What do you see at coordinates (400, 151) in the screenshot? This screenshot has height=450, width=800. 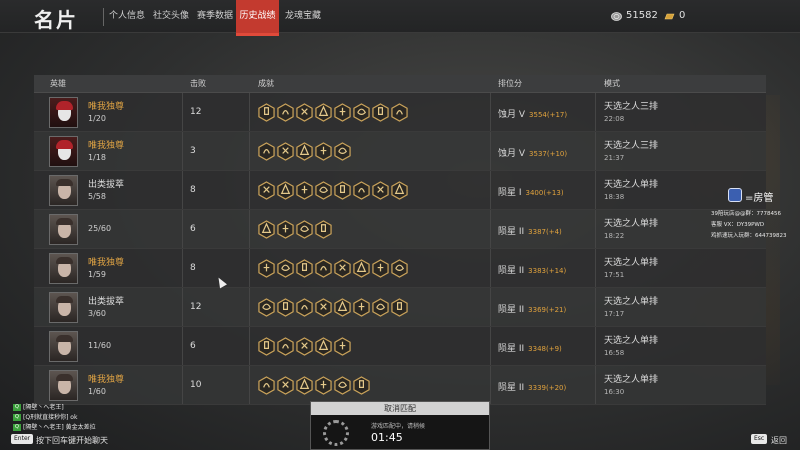 I see `table-row: 唯我独尊 1/18 3 蚀月 V 3537(+10) 天选之人三排 21:37` at bounding box center [400, 151].